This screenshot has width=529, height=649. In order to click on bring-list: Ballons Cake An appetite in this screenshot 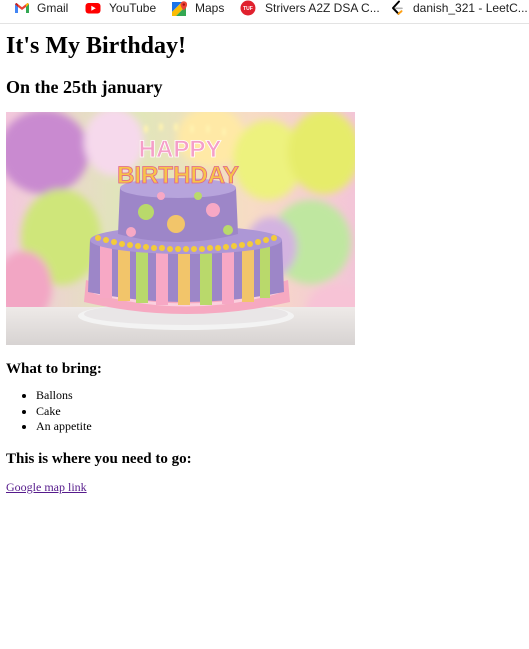, I will do `click(49, 411)`.